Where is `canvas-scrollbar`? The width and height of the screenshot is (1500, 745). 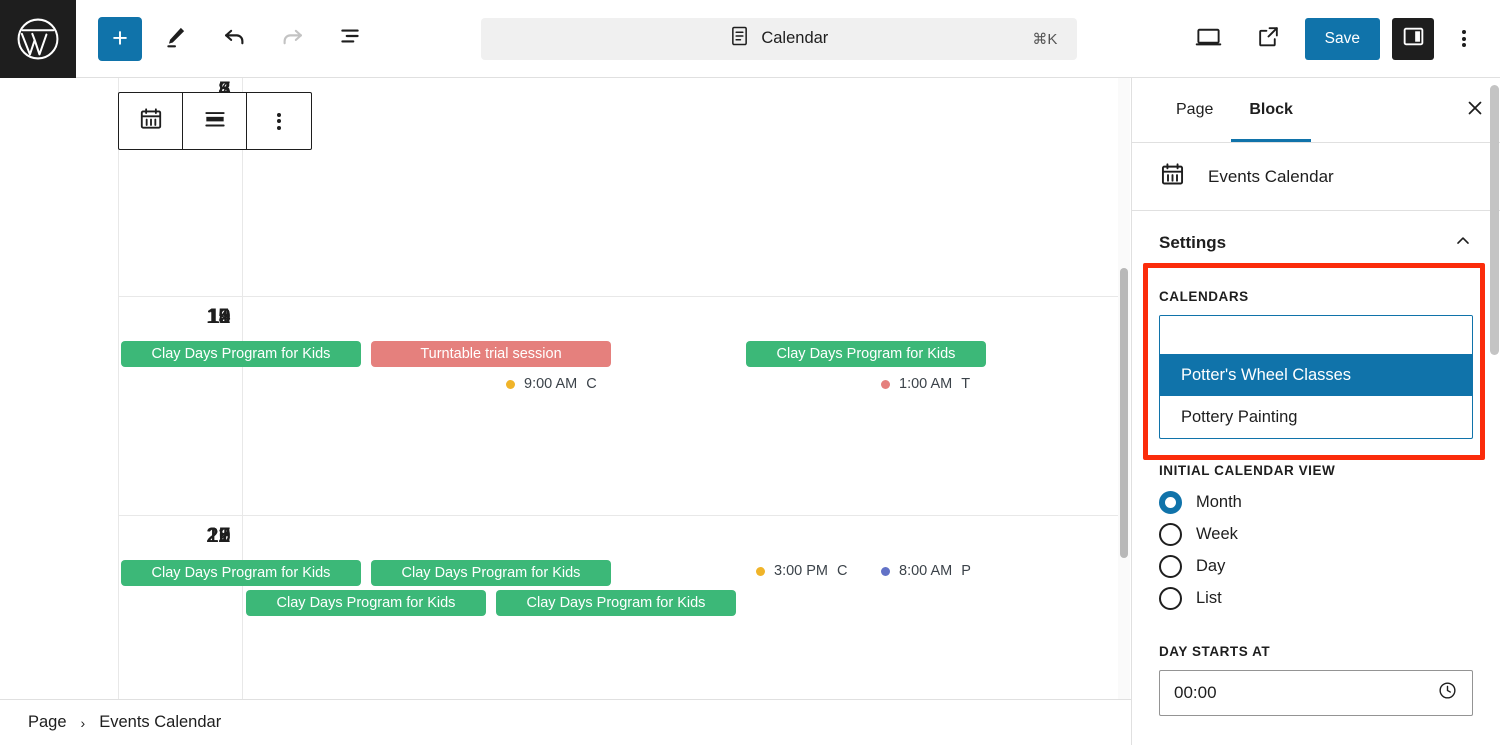 canvas-scrollbar is located at coordinates (1124, 411).